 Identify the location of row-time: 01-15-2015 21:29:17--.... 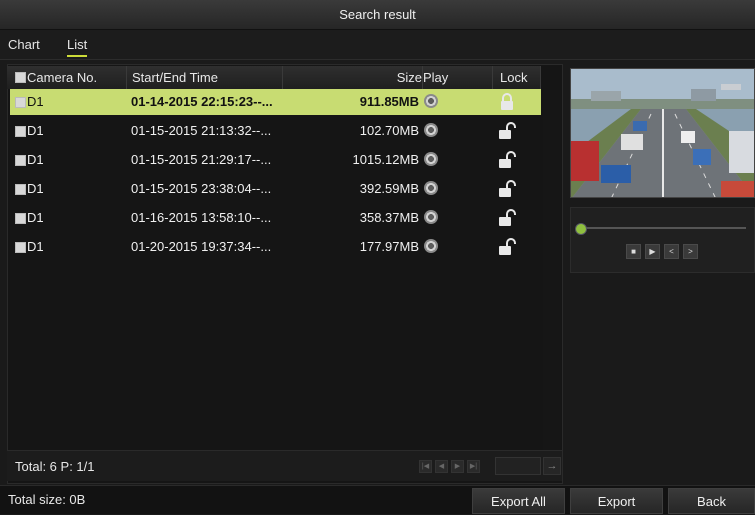
(201, 159).